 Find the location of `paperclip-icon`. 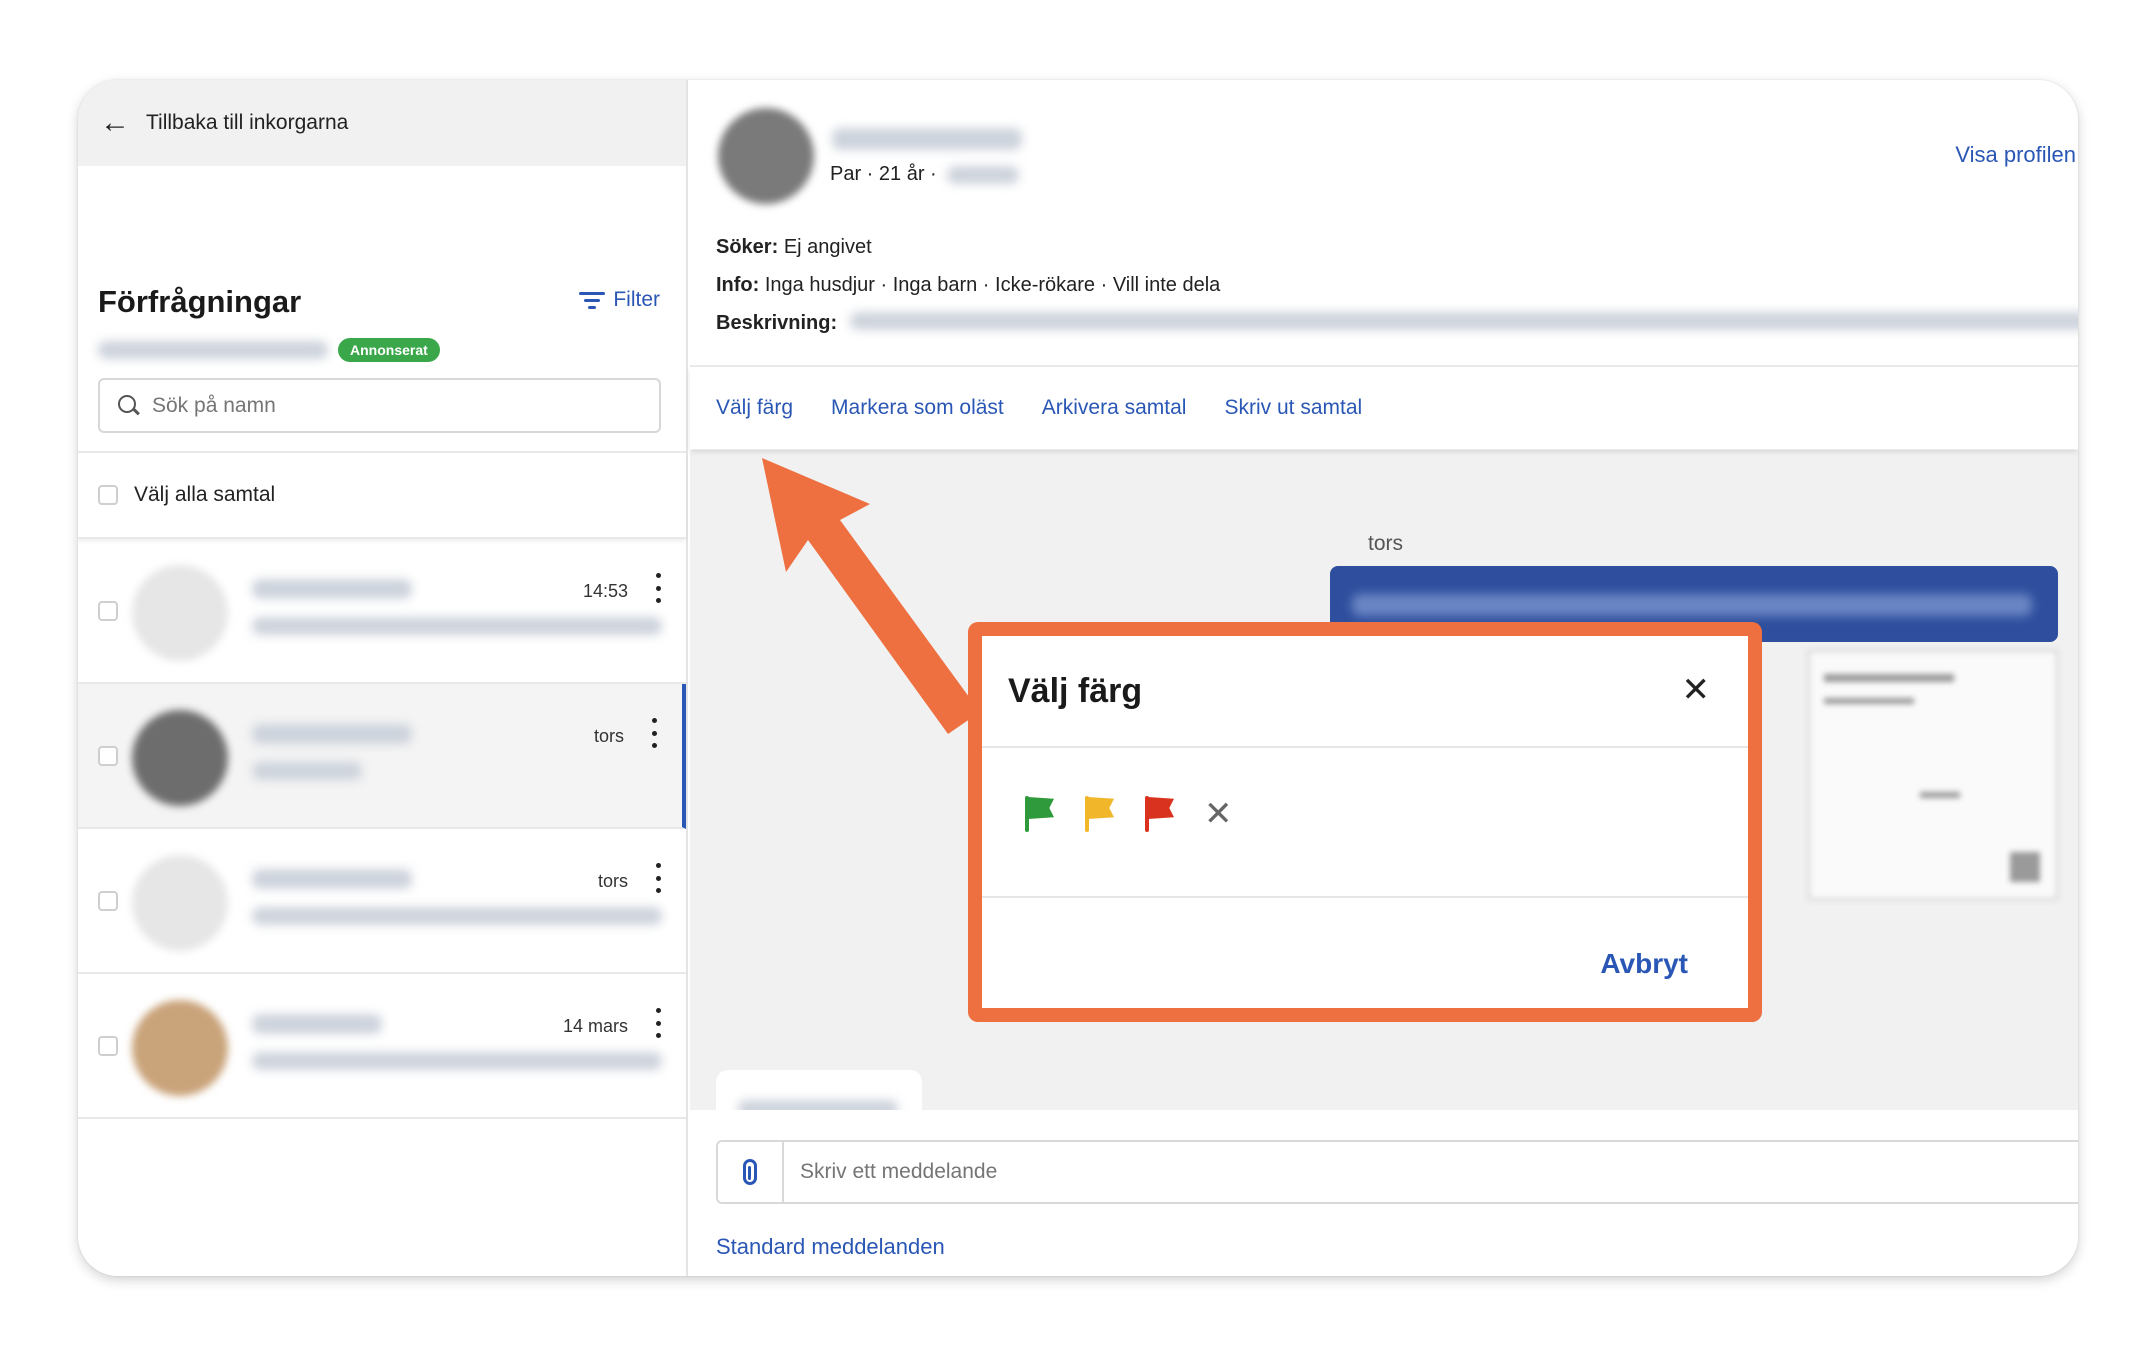

paperclip-icon is located at coordinates (750, 1172).